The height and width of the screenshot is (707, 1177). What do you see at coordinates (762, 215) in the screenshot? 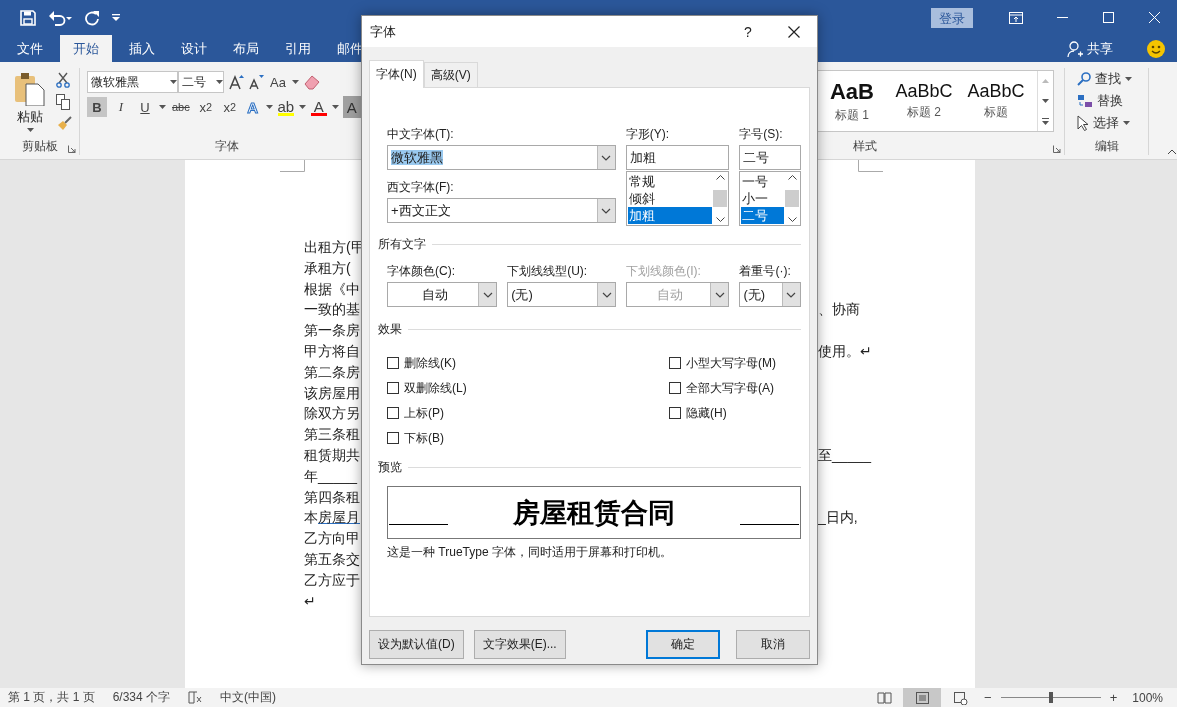
I see `list-item: 二号` at bounding box center [762, 215].